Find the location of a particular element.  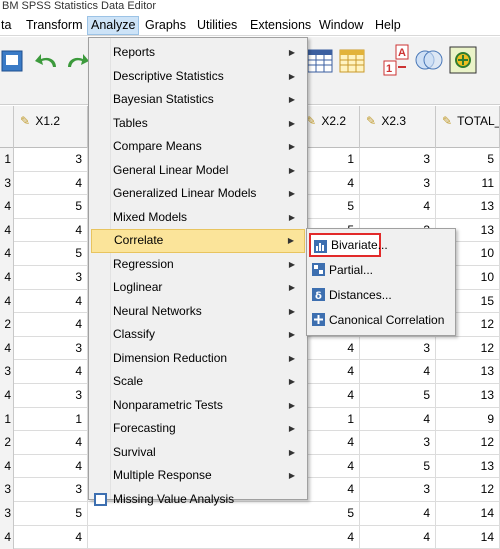

column-header-x2-3: ✎ X2.3 is located at coordinates (398, 127).